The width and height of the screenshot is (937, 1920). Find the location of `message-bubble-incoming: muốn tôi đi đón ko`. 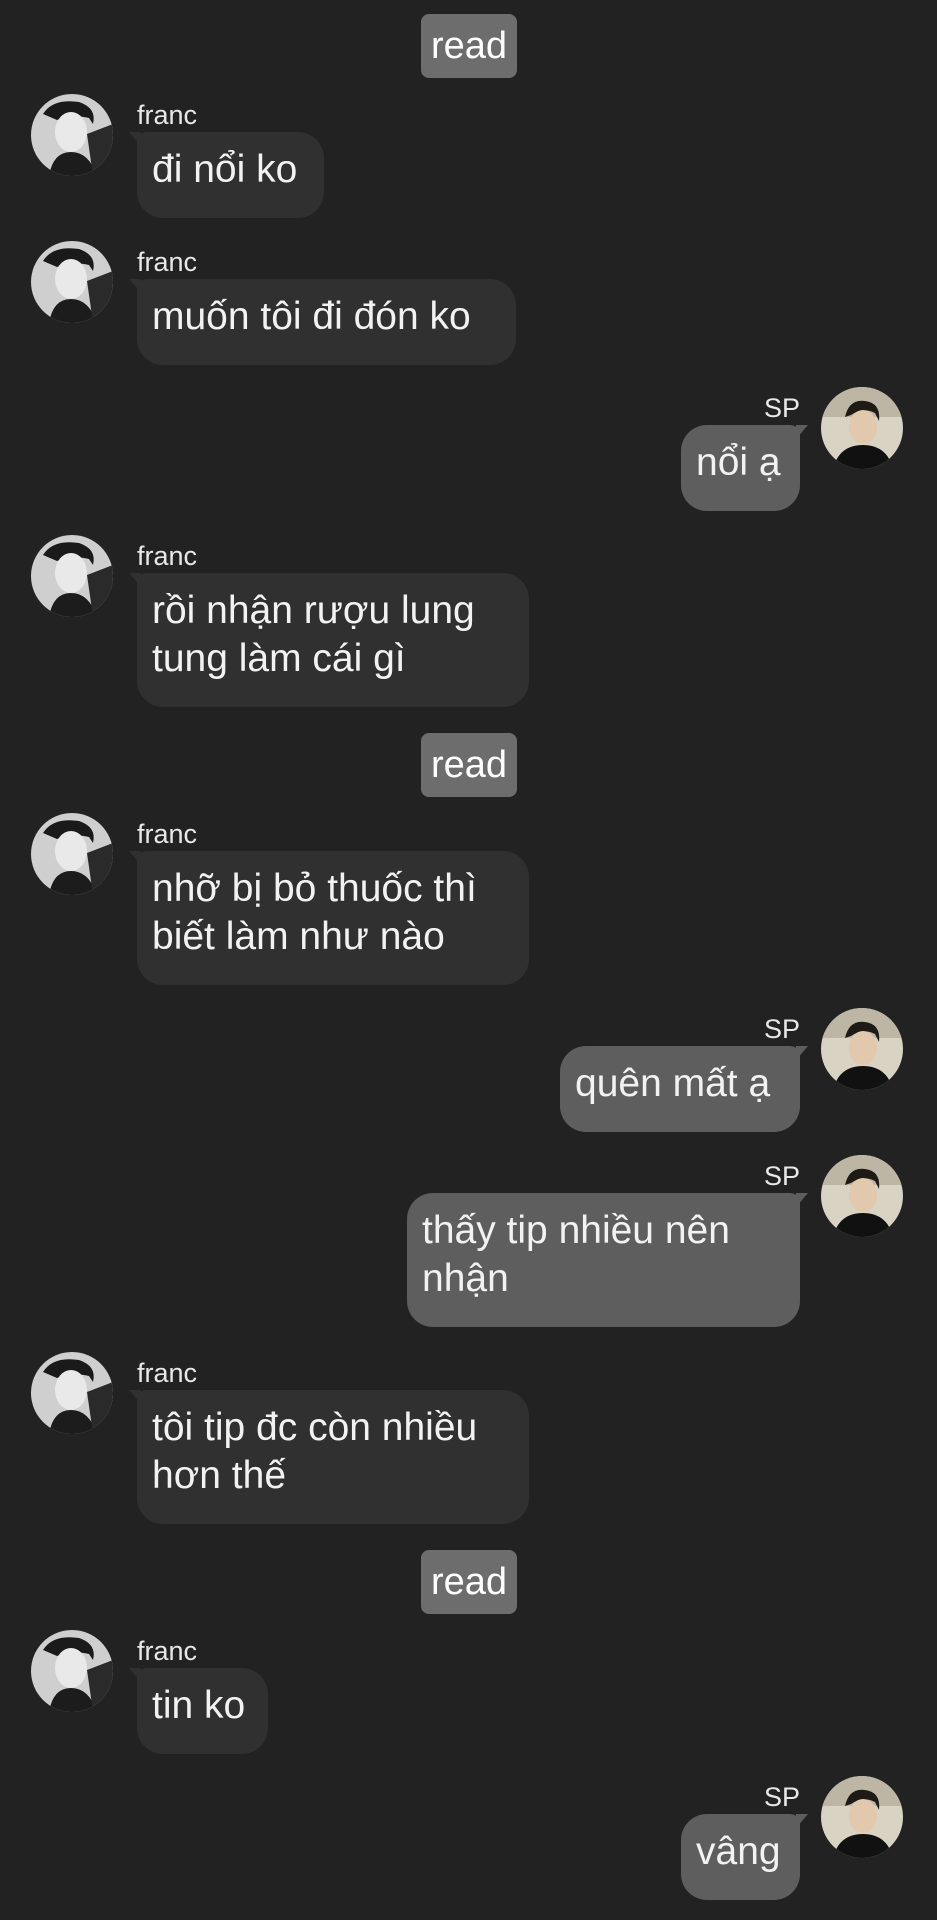

message-bubble-incoming: muốn tôi đi đón ko is located at coordinates (322, 322).